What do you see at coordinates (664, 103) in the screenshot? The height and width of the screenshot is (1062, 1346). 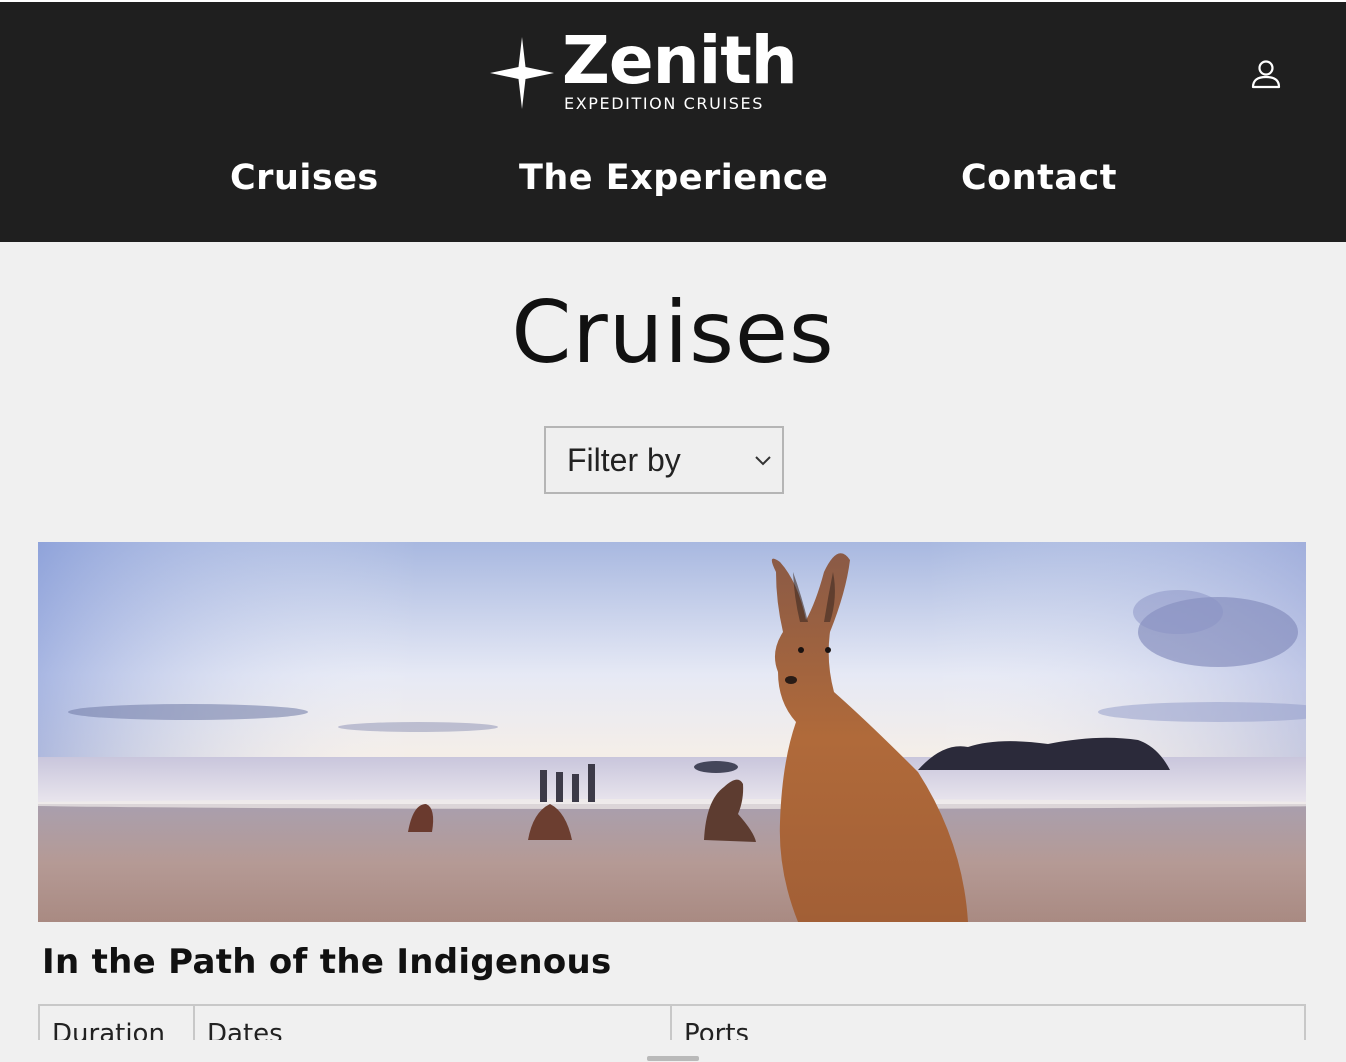 I see `brand-tagline: EXPEDITION CRUISES` at bounding box center [664, 103].